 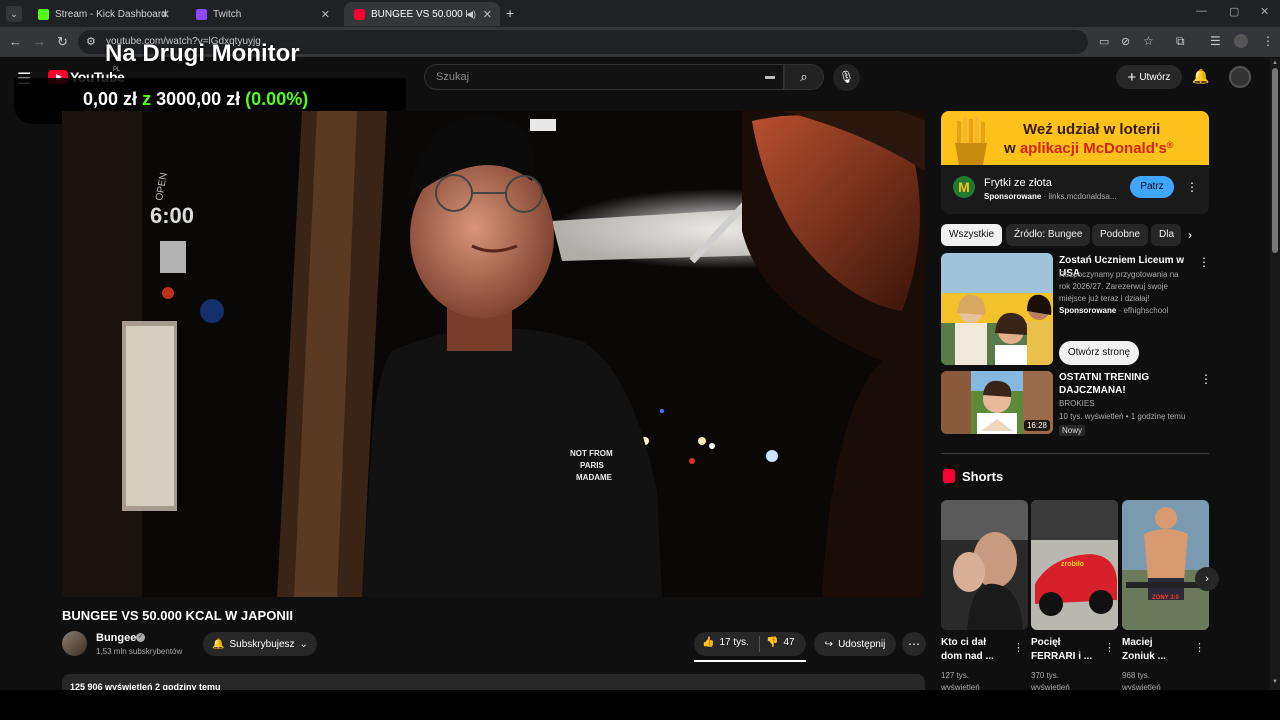 I want to click on kick-favicon-icon, so click(x=43, y=14).